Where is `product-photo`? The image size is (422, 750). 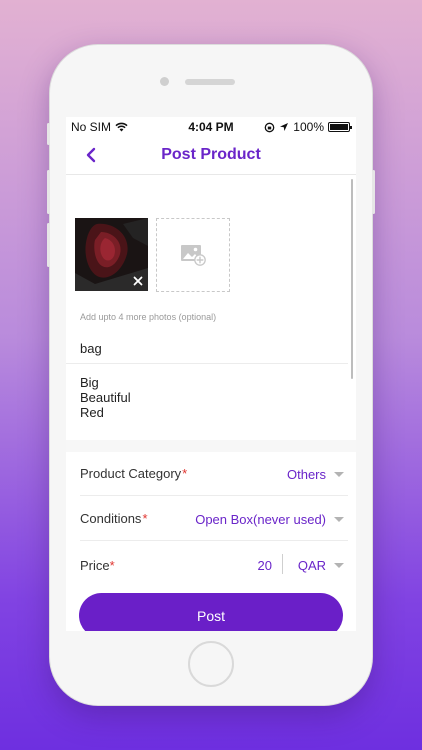
product-photo is located at coordinates (111, 254).